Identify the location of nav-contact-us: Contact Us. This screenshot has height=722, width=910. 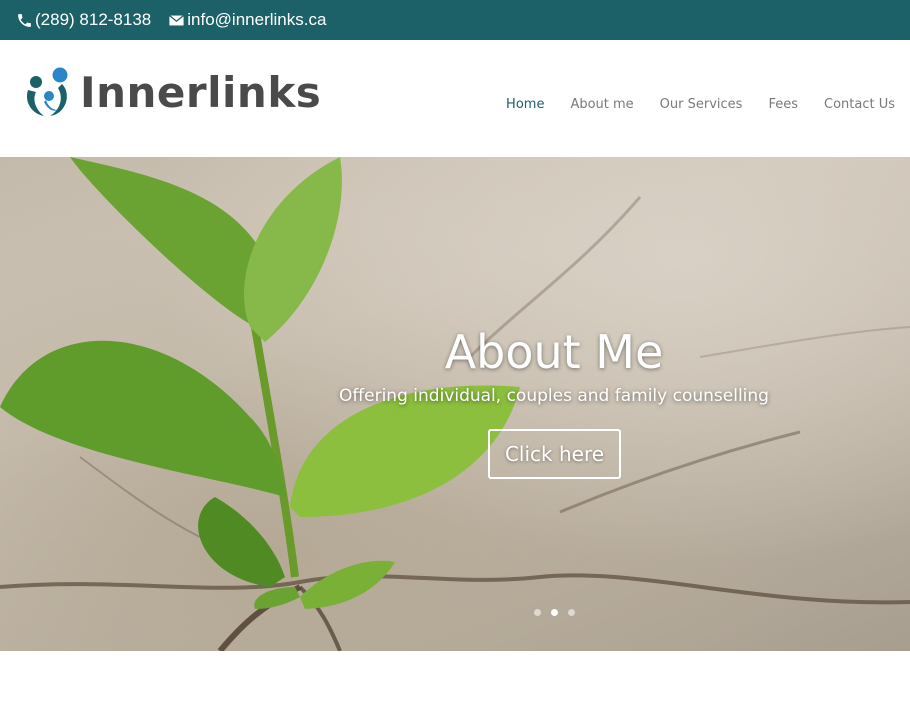
(859, 104).